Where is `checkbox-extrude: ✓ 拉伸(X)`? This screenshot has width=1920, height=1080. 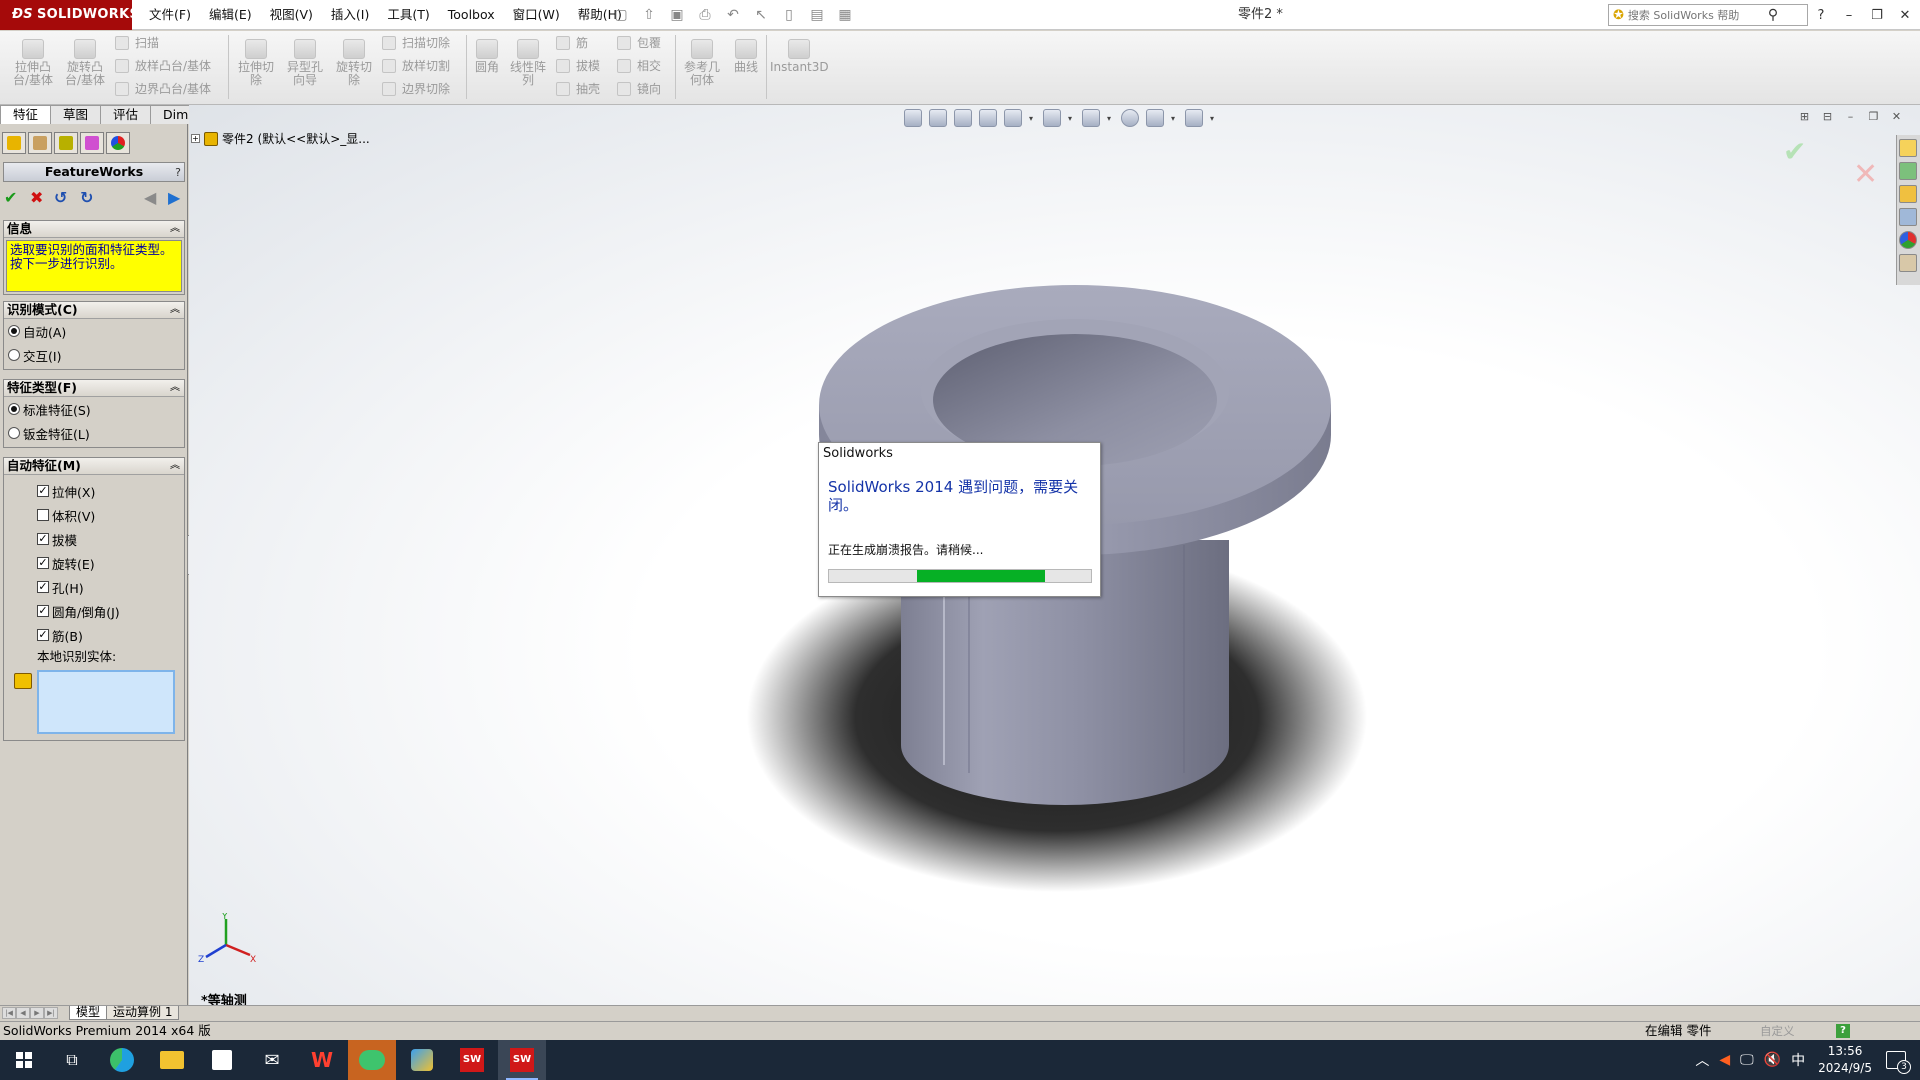 checkbox-extrude: ✓ 拉伸(X) is located at coordinates (94, 491).